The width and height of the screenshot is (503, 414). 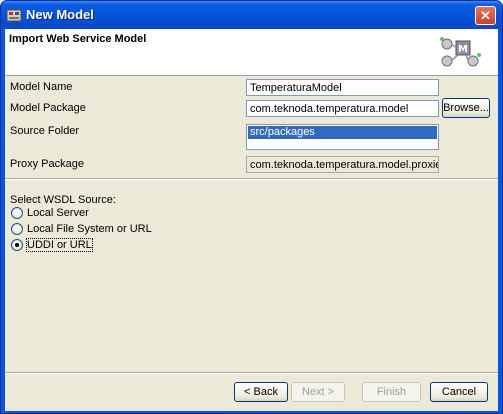 I want to click on radio-label: UDDI or URL, so click(x=59, y=245).